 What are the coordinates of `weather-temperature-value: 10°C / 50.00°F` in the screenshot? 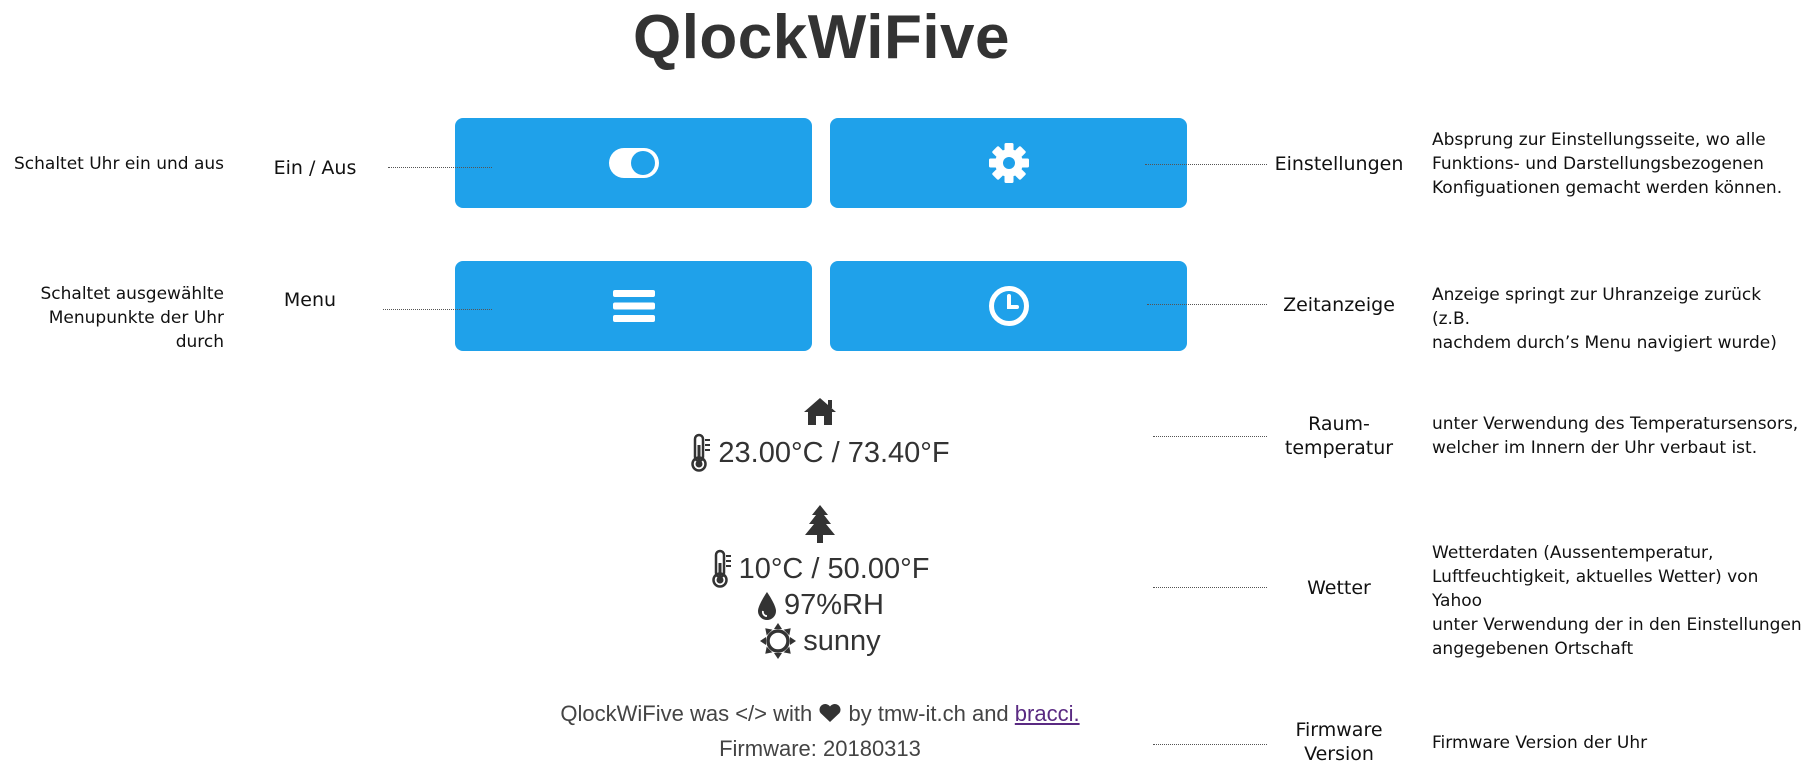 It's located at (834, 568).